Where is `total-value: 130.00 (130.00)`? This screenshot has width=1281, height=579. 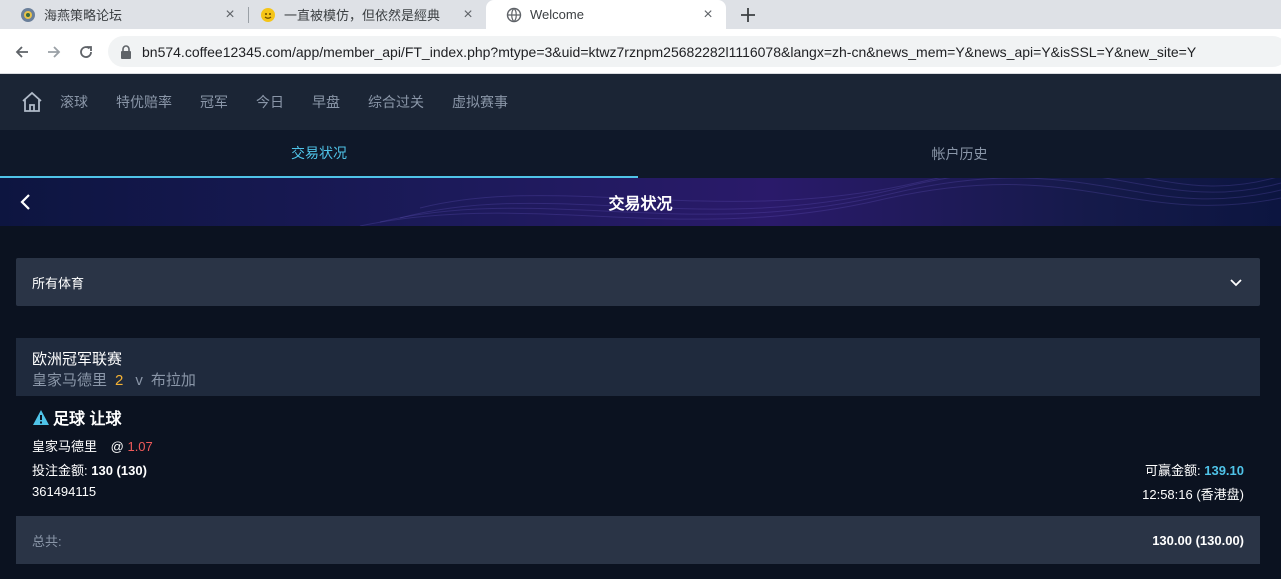
total-value: 130.00 (130.00) is located at coordinates (1198, 540).